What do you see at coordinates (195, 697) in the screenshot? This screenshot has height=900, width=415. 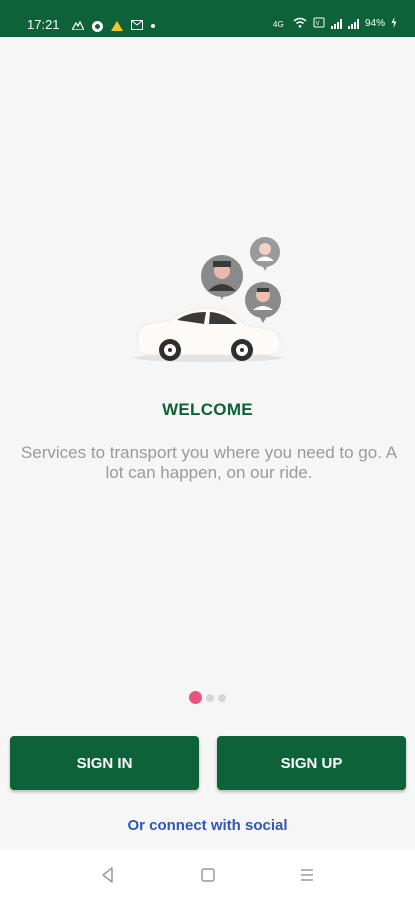 I see `page-dot-active` at bounding box center [195, 697].